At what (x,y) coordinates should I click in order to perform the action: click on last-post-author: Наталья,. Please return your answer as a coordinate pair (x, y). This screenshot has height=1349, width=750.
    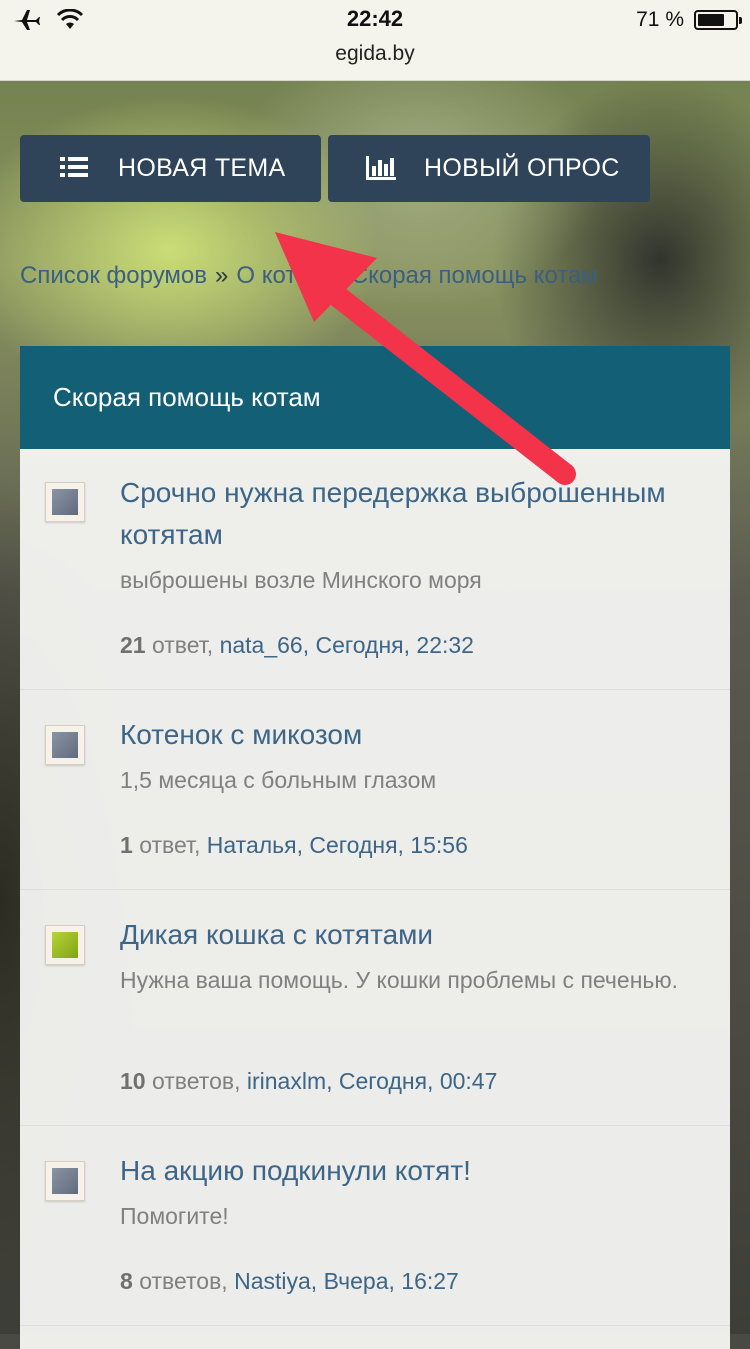
    Looking at the image, I should click on (255, 845).